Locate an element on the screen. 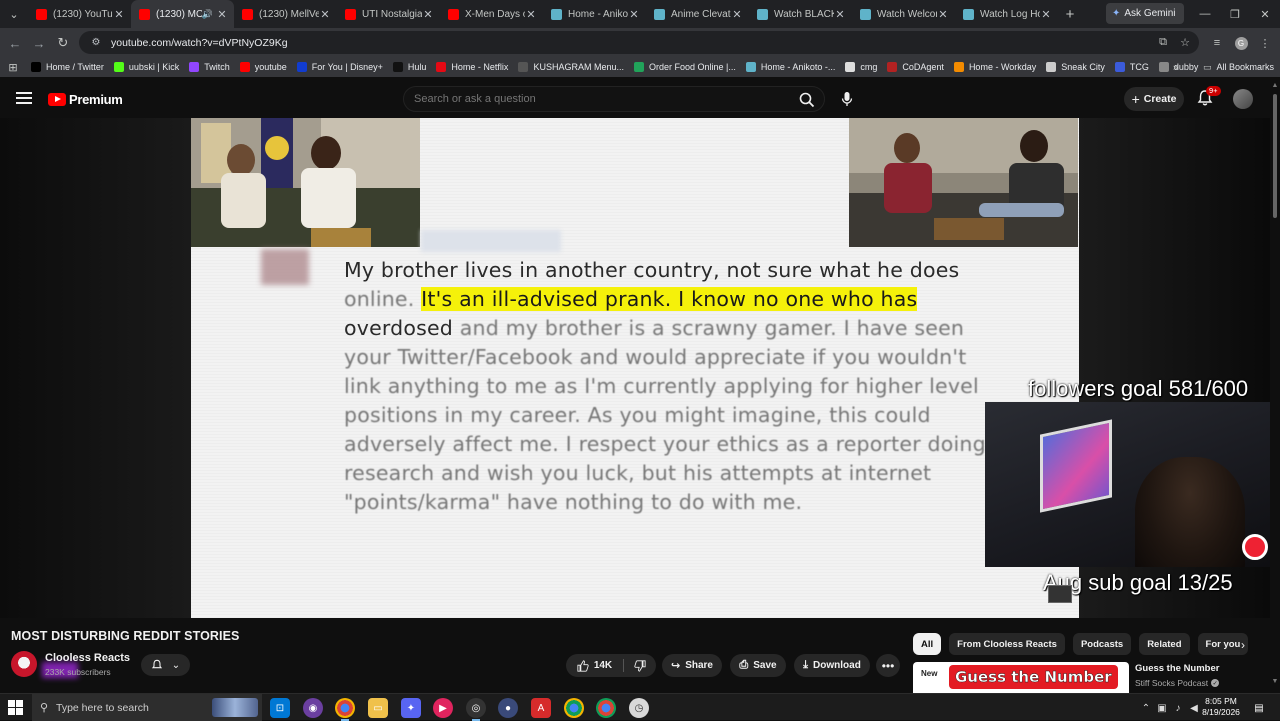  address-bar: ⚙ youtube.com/watch?v=dVPtNyOZ9Kg ⧉ ☆ is located at coordinates (639, 42).